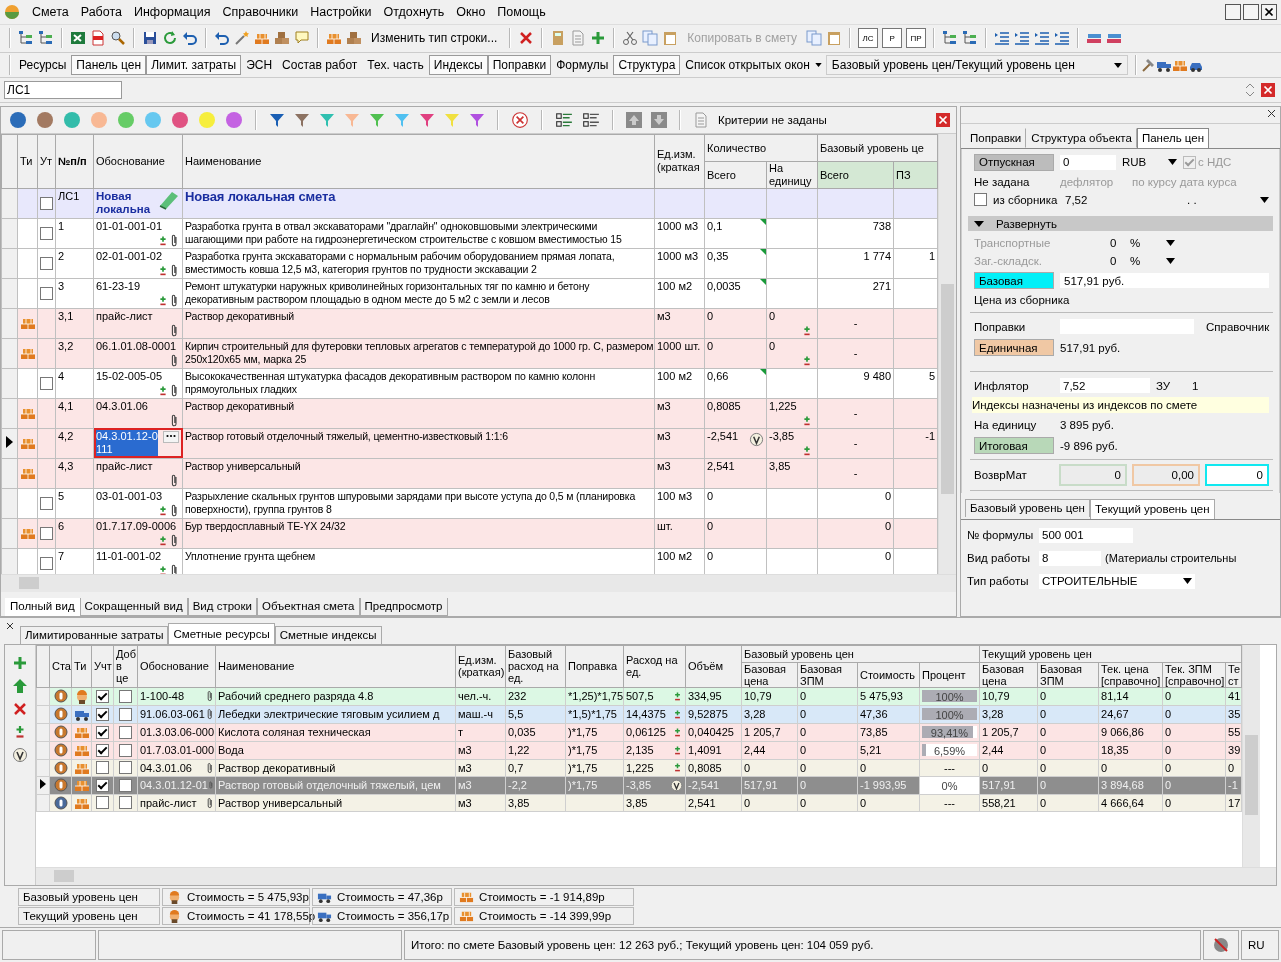 The height and width of the screenshot is (962, 1281). I want to click on search-icon, so click(118, 38).